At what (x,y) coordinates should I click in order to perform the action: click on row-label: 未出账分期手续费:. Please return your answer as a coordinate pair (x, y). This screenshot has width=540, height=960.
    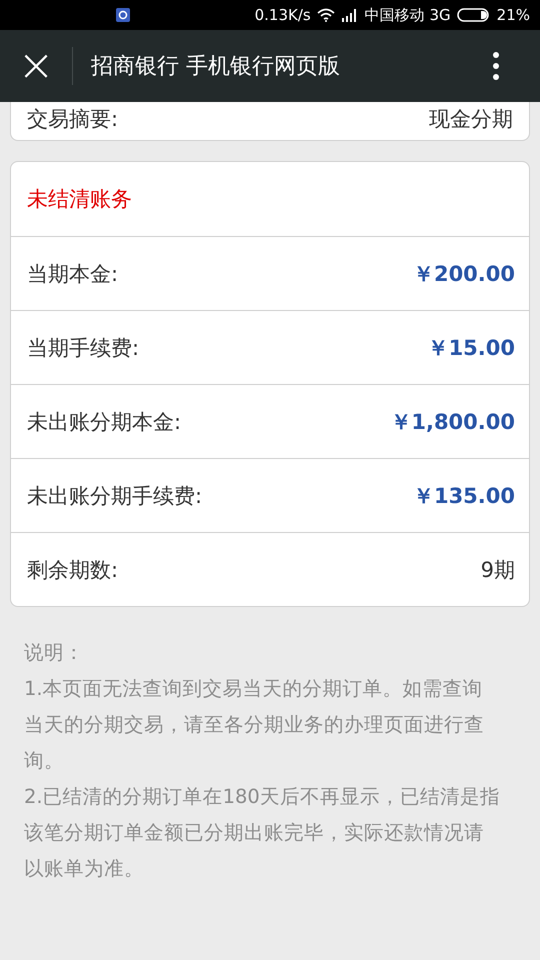
    Looking at the image, I should click on (114, 496).